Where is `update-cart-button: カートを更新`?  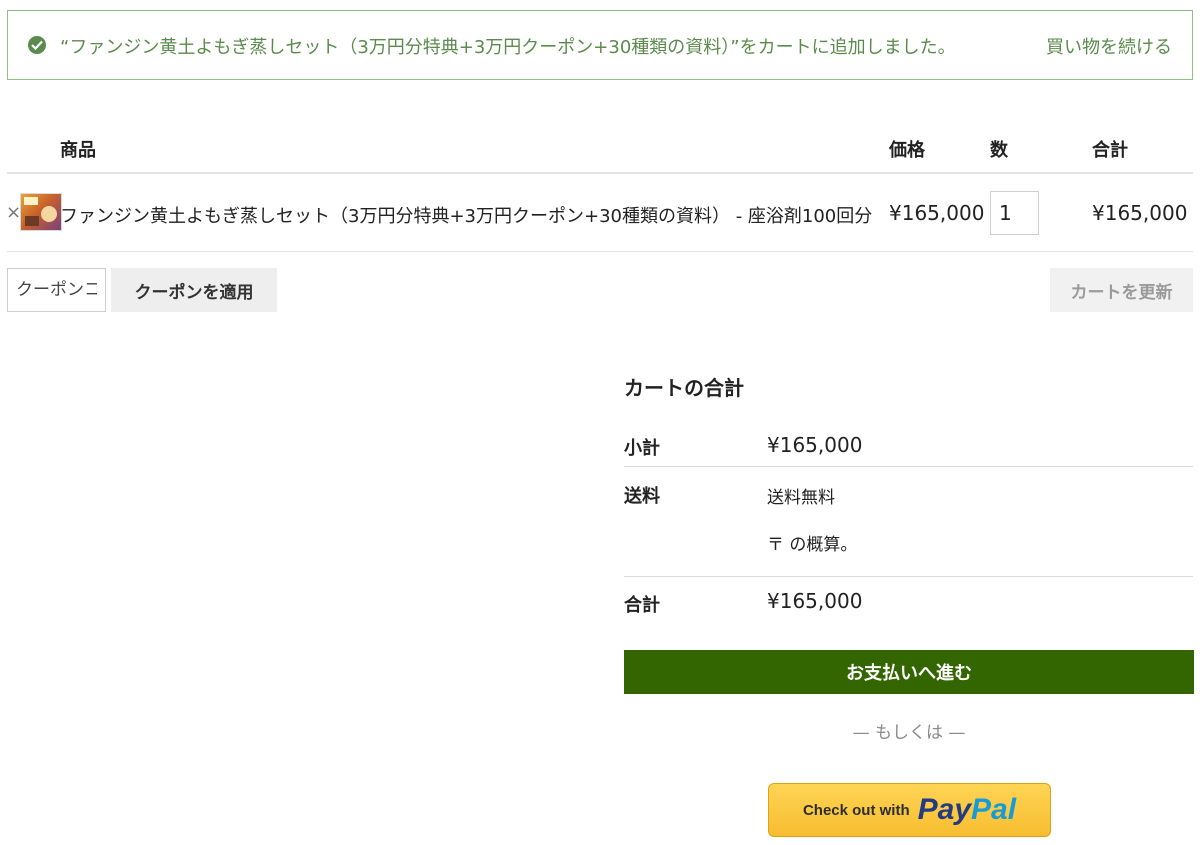
update-cart-button: カートを更新 is located at coordinates (1121, 290).